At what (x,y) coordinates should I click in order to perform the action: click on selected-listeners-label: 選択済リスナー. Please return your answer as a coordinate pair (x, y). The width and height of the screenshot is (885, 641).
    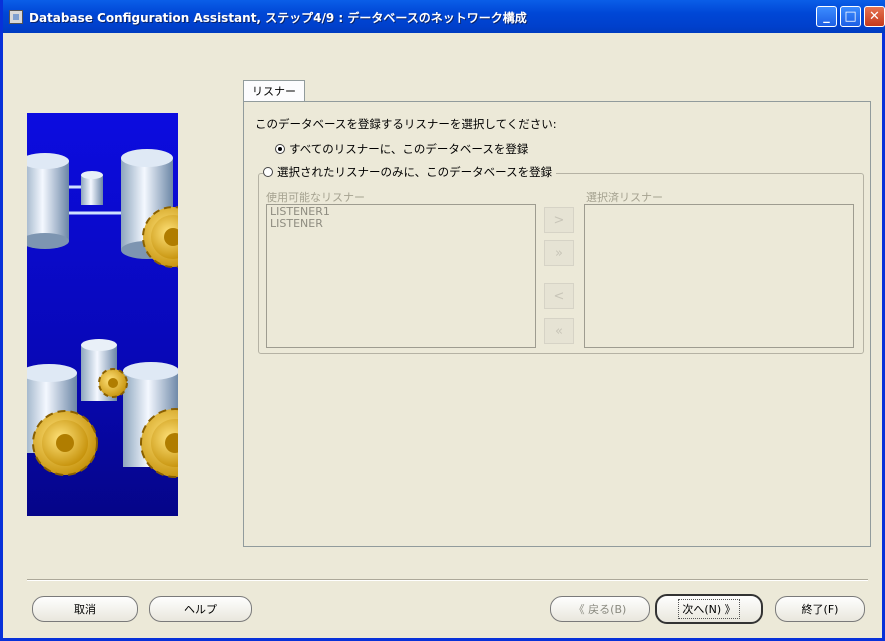
    Looking at the image, I should click on (624, 197).